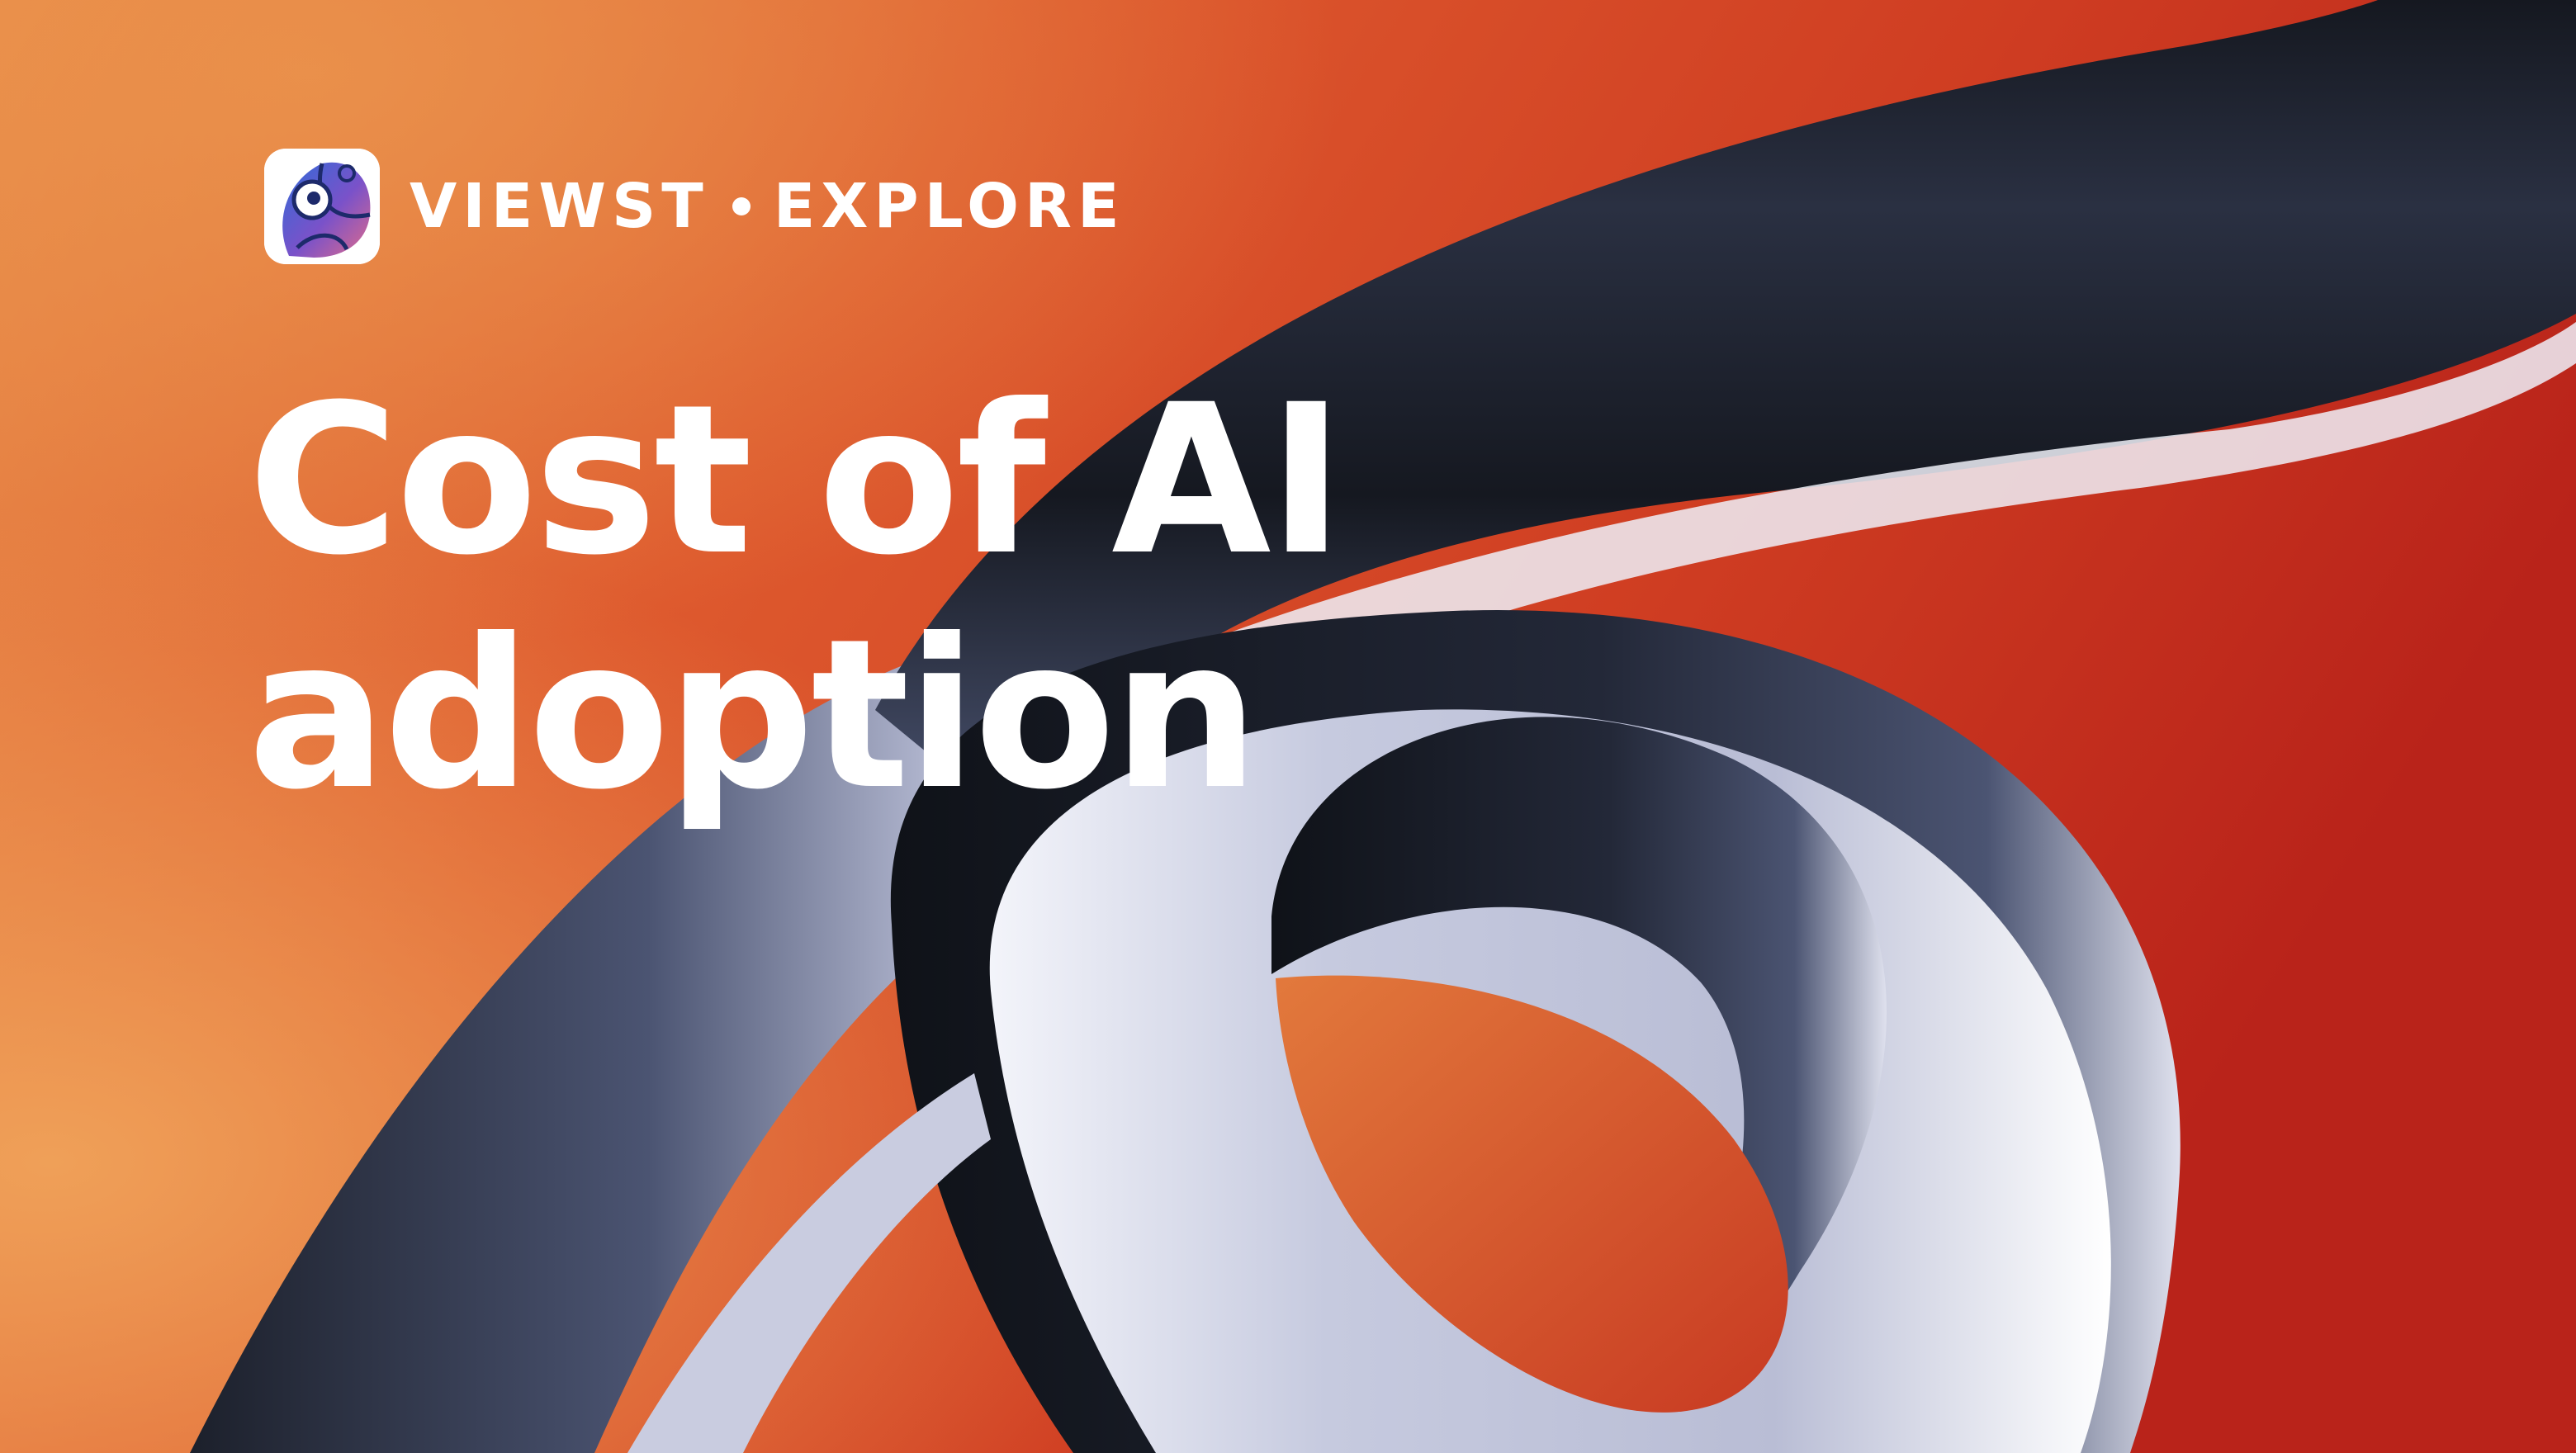 This screenshot has width=2576, height=1453. I want to click on brand-wordmark: VIEWST EXPLORE, so click(767, 206).